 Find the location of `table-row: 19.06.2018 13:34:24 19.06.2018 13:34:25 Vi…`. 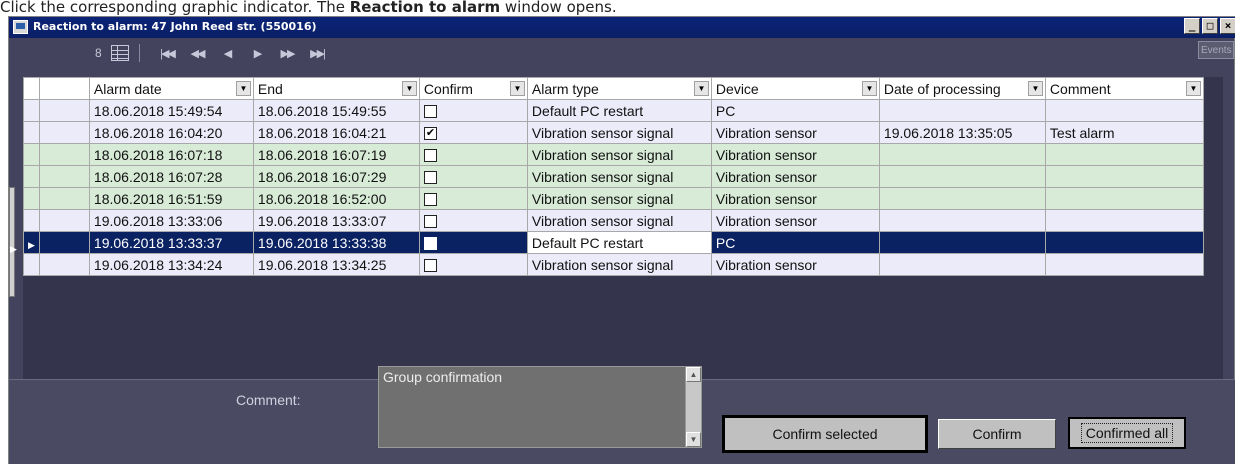

table-row: 19.06.2018 13:34:24 19.06.2018 13:34:25 Vi… is located at coordinates (613, 264).